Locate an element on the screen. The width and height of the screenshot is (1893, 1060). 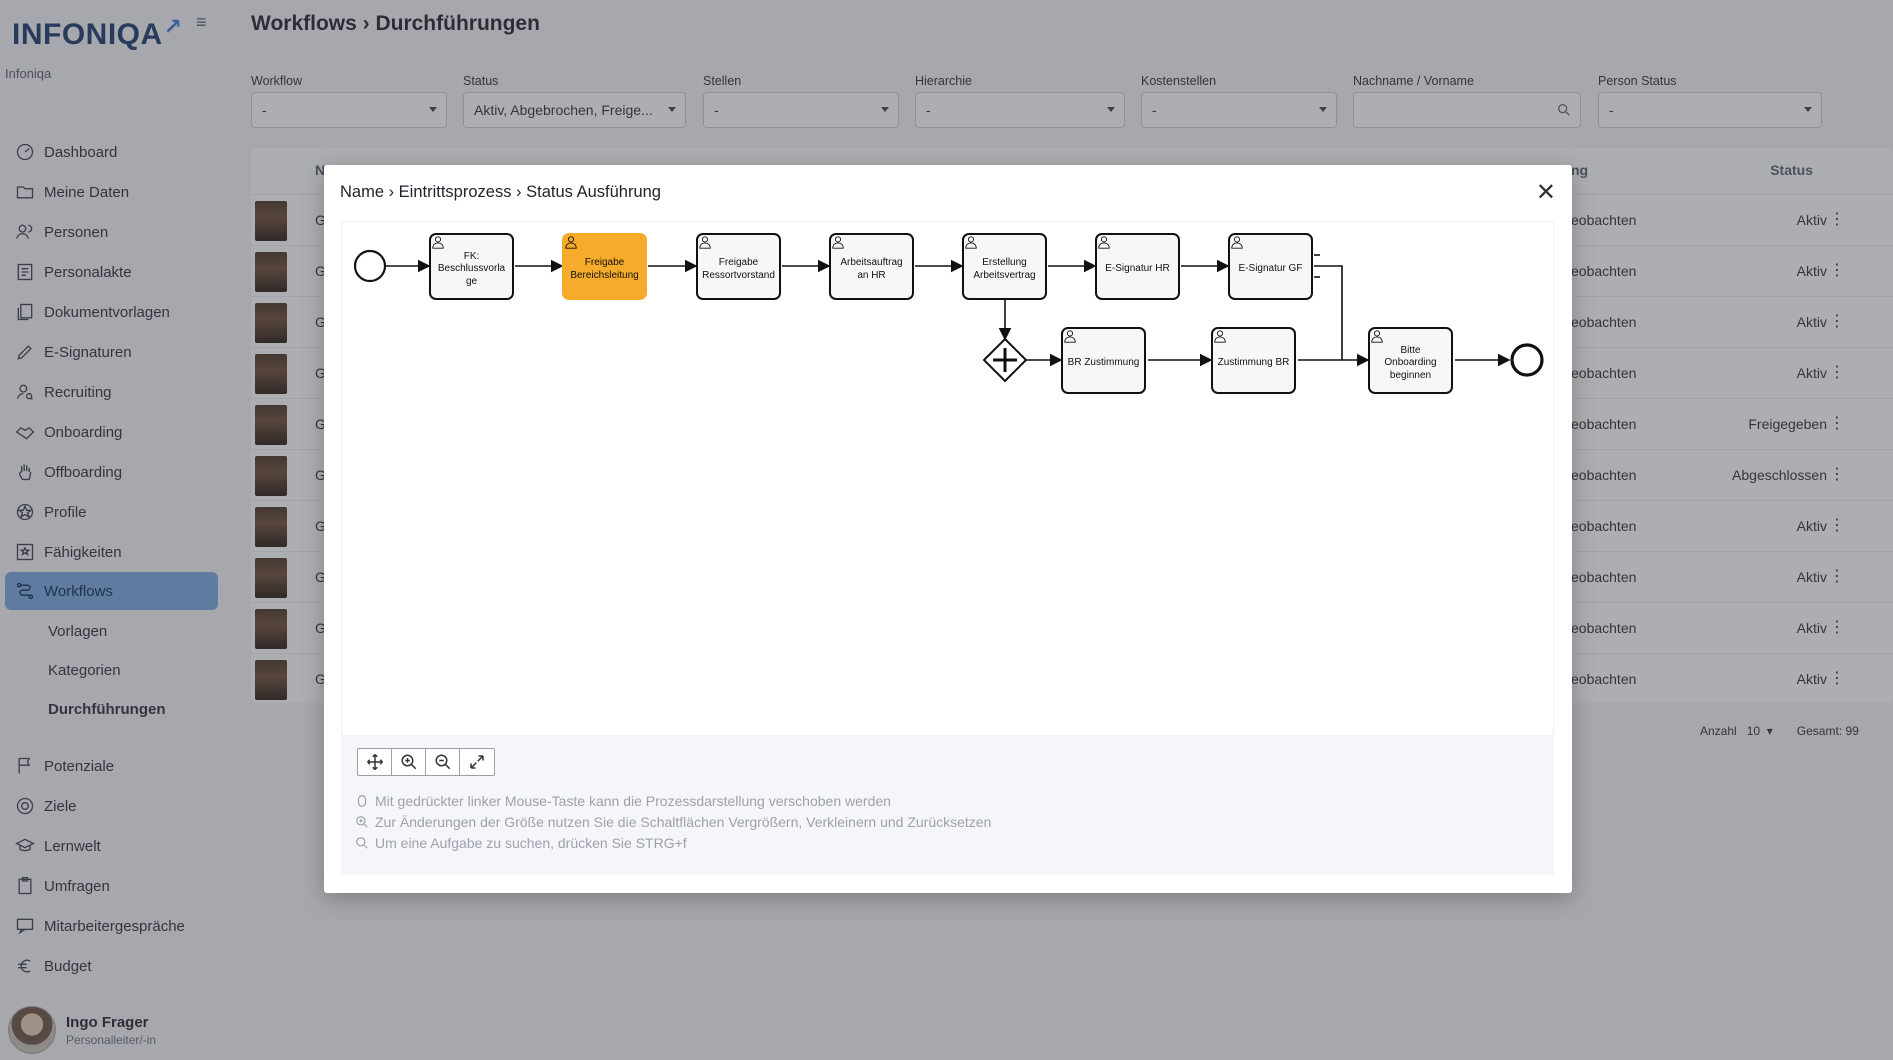
task-node: Zustimmung BR is located at coordinates (1253, 360).